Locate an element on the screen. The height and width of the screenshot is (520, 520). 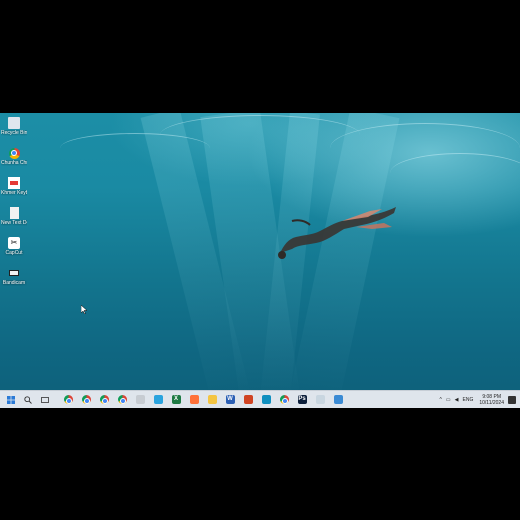
task-view-button is located at coordinates (44, 399).